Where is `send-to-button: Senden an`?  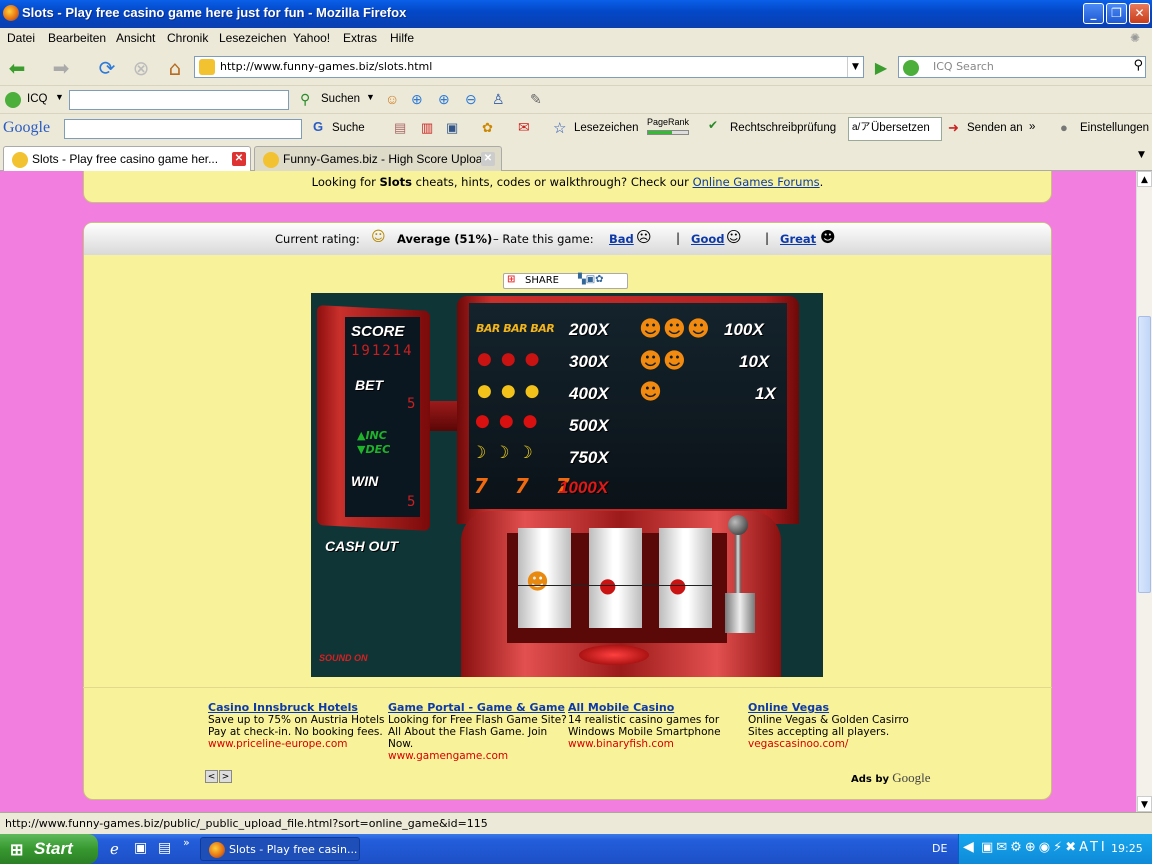
send-to-button: Senden an is located at coordinates (995, 128).